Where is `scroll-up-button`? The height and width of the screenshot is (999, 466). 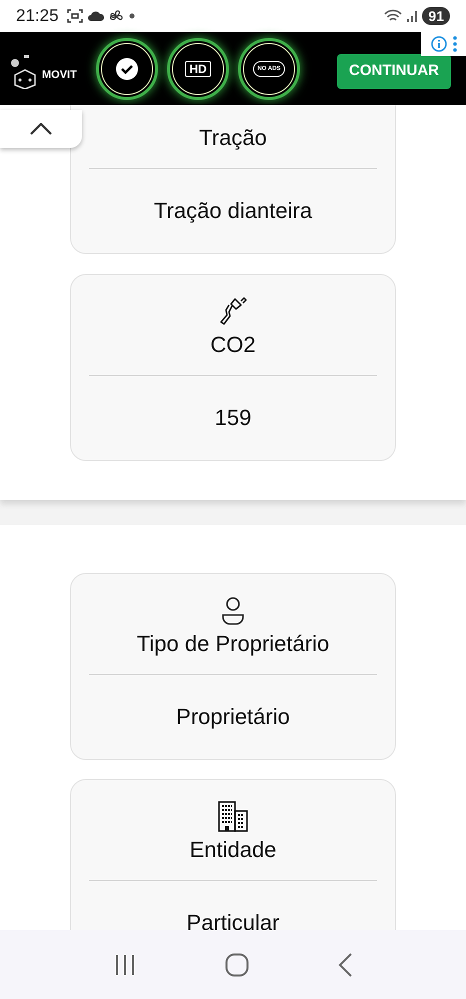
scroll-up-button is located at coordinates (41, 129).